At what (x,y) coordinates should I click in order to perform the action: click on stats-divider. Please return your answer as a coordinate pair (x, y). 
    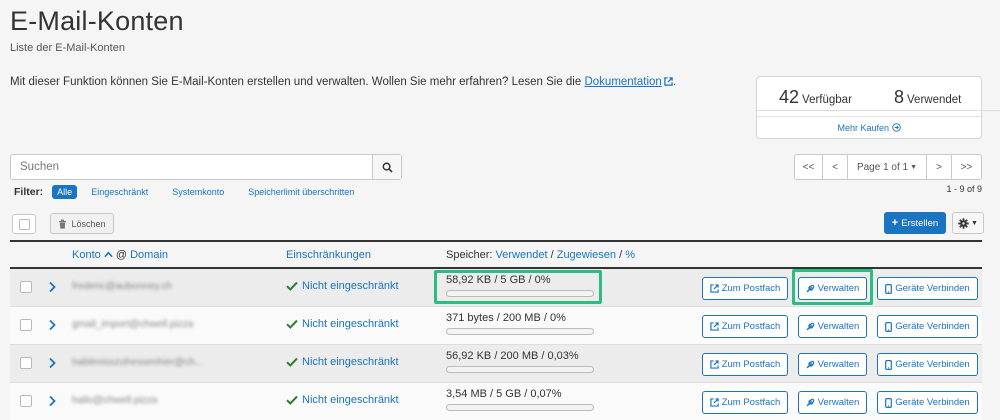
    Looking at the image, I should click on (869, 116).